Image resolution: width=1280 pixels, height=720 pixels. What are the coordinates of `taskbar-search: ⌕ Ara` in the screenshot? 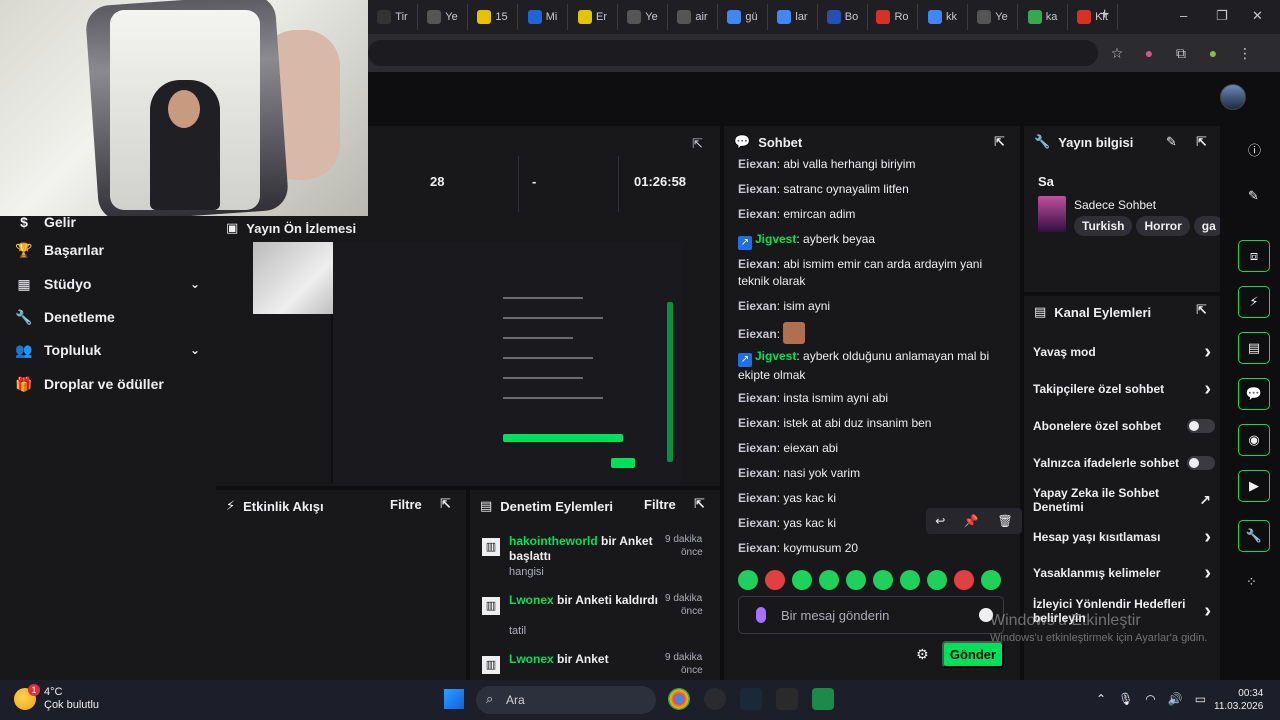 It's located at (566, 700).